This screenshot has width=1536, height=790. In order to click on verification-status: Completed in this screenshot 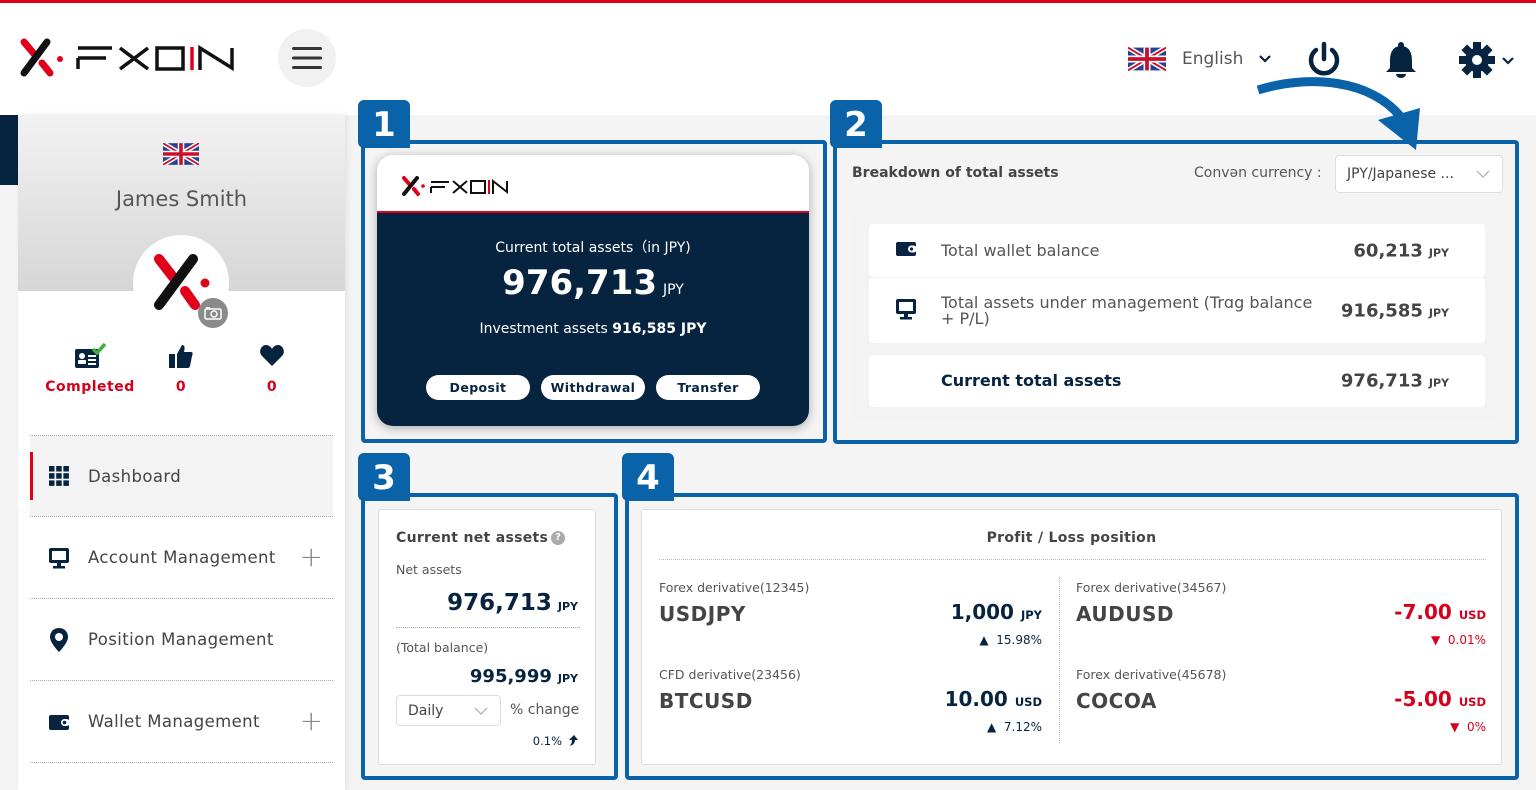, I will do `click(90, 368)`.